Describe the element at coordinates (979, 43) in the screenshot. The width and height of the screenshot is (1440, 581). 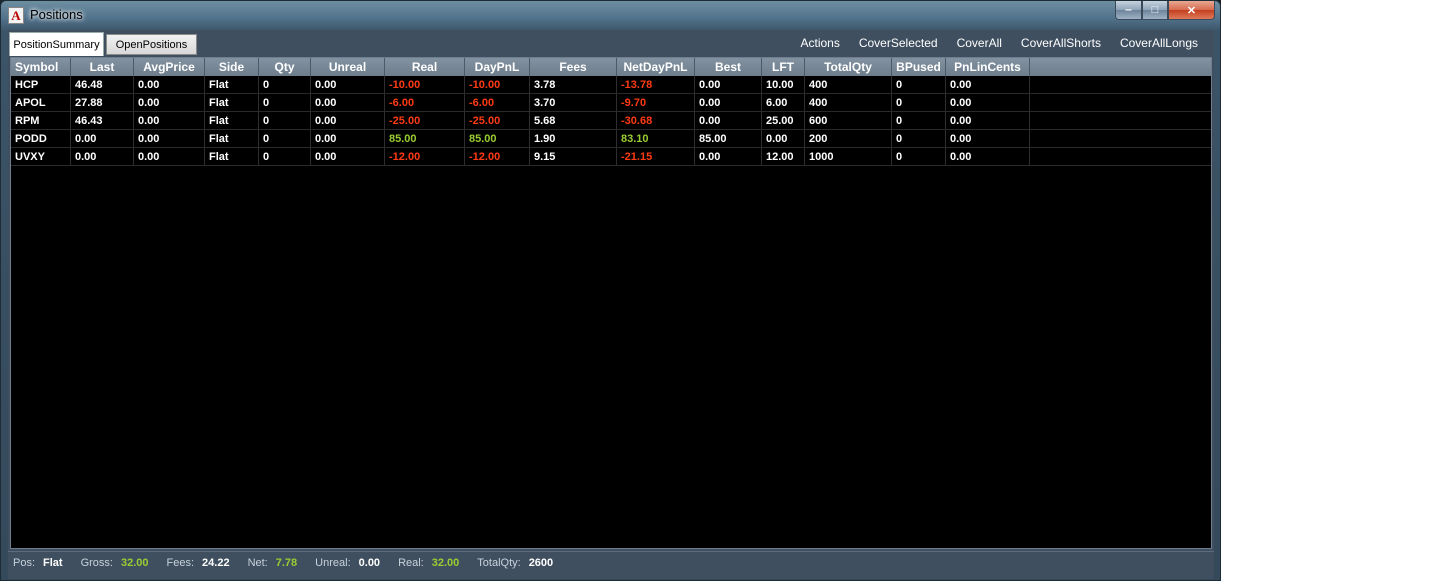
I see `cover-all-button: CoverAll` at that location.